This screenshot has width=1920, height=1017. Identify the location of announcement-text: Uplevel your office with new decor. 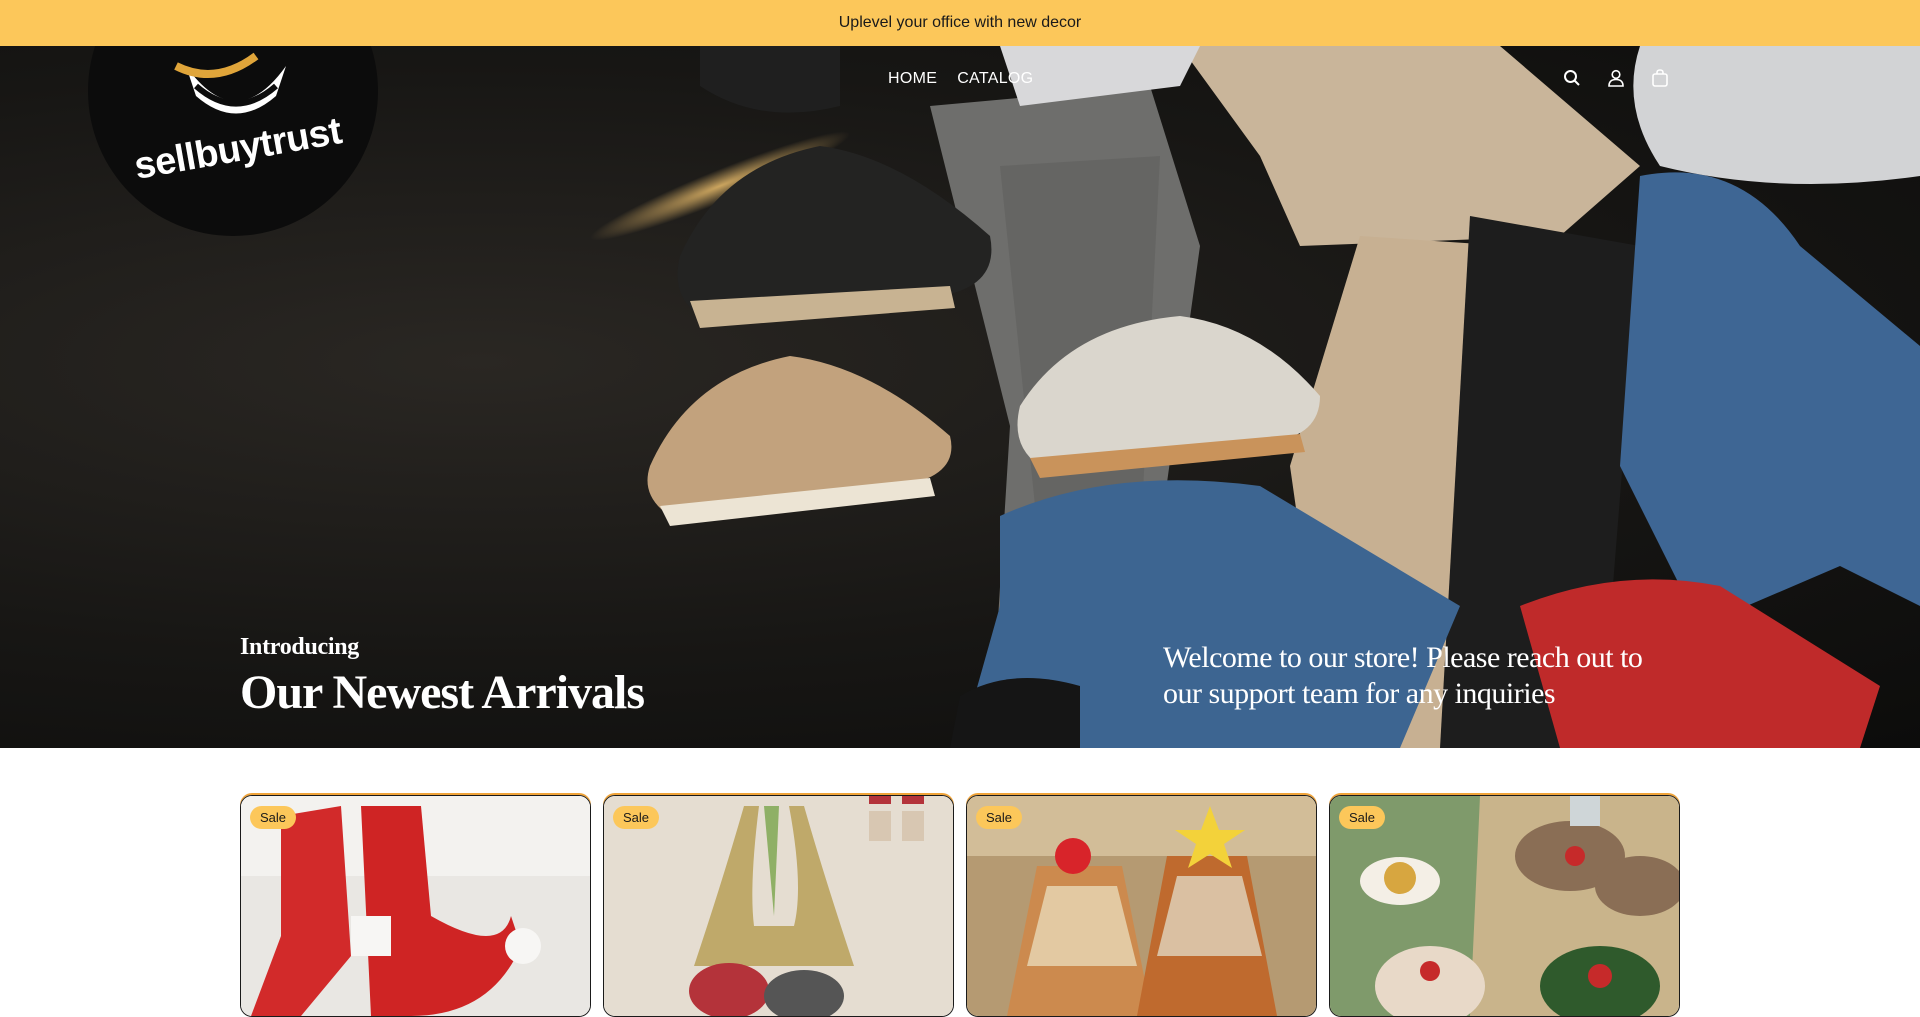
(960, 22).